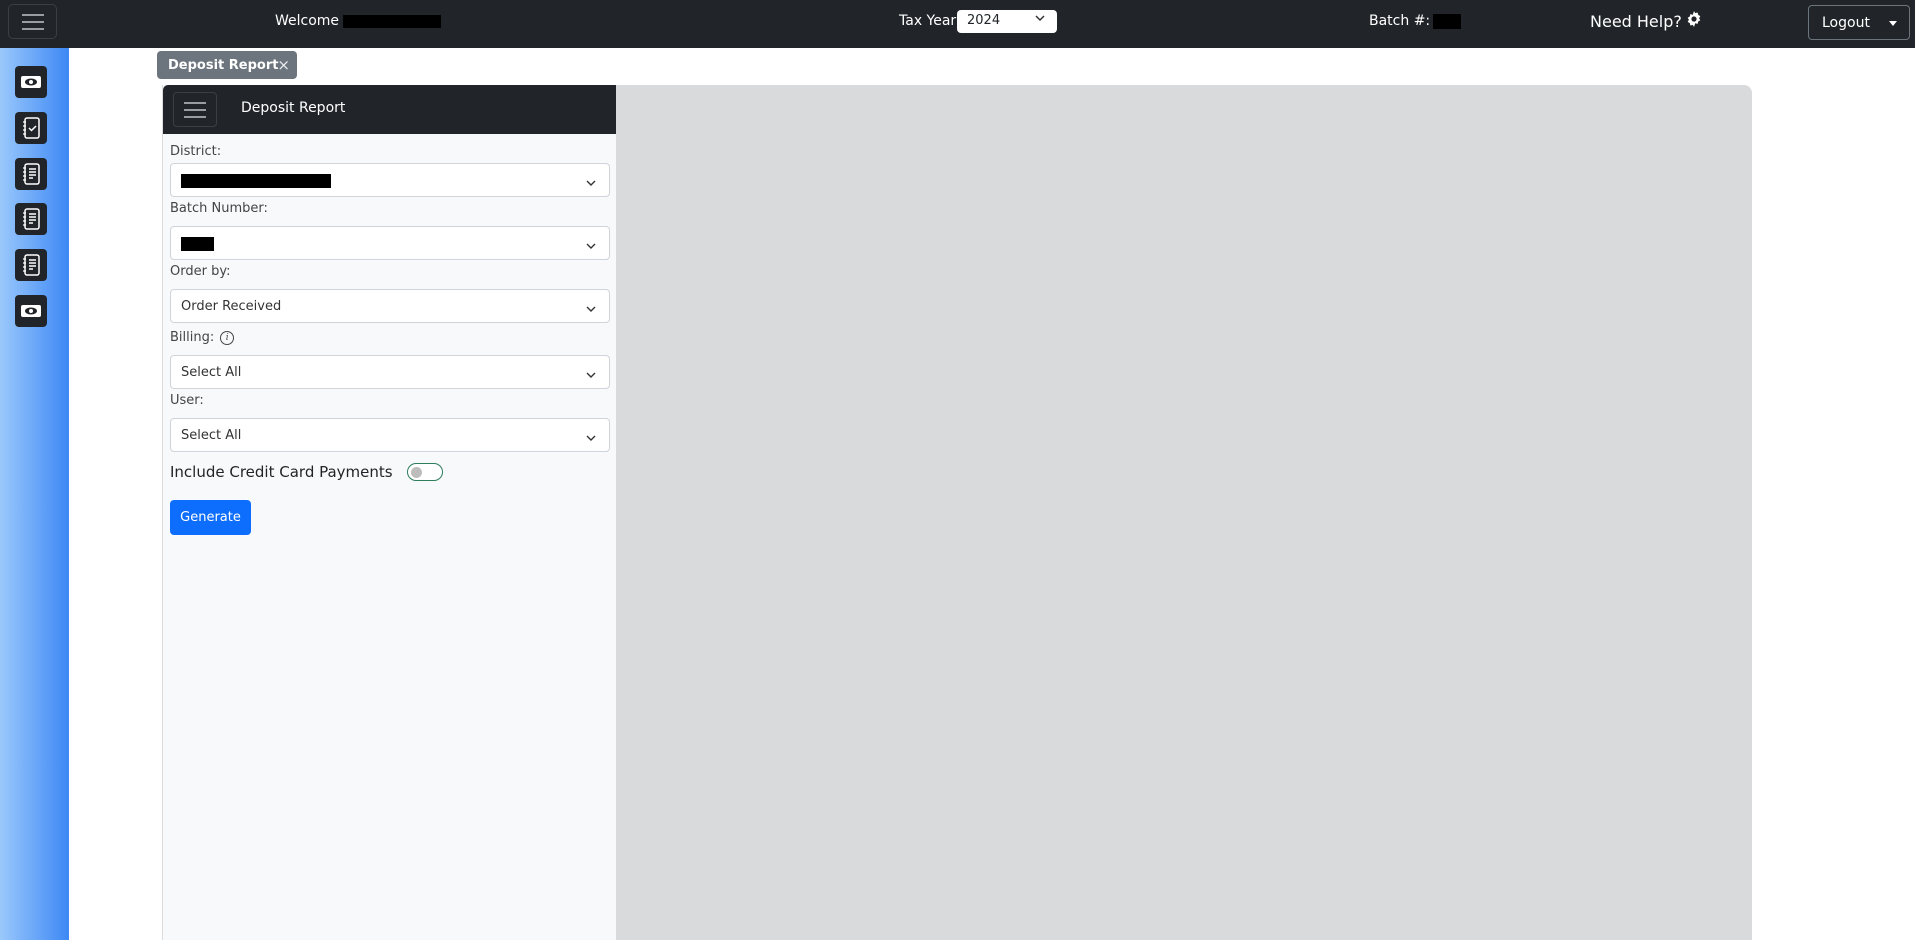  I want to click on panel-menu-toggle-button, so click(195, 109).